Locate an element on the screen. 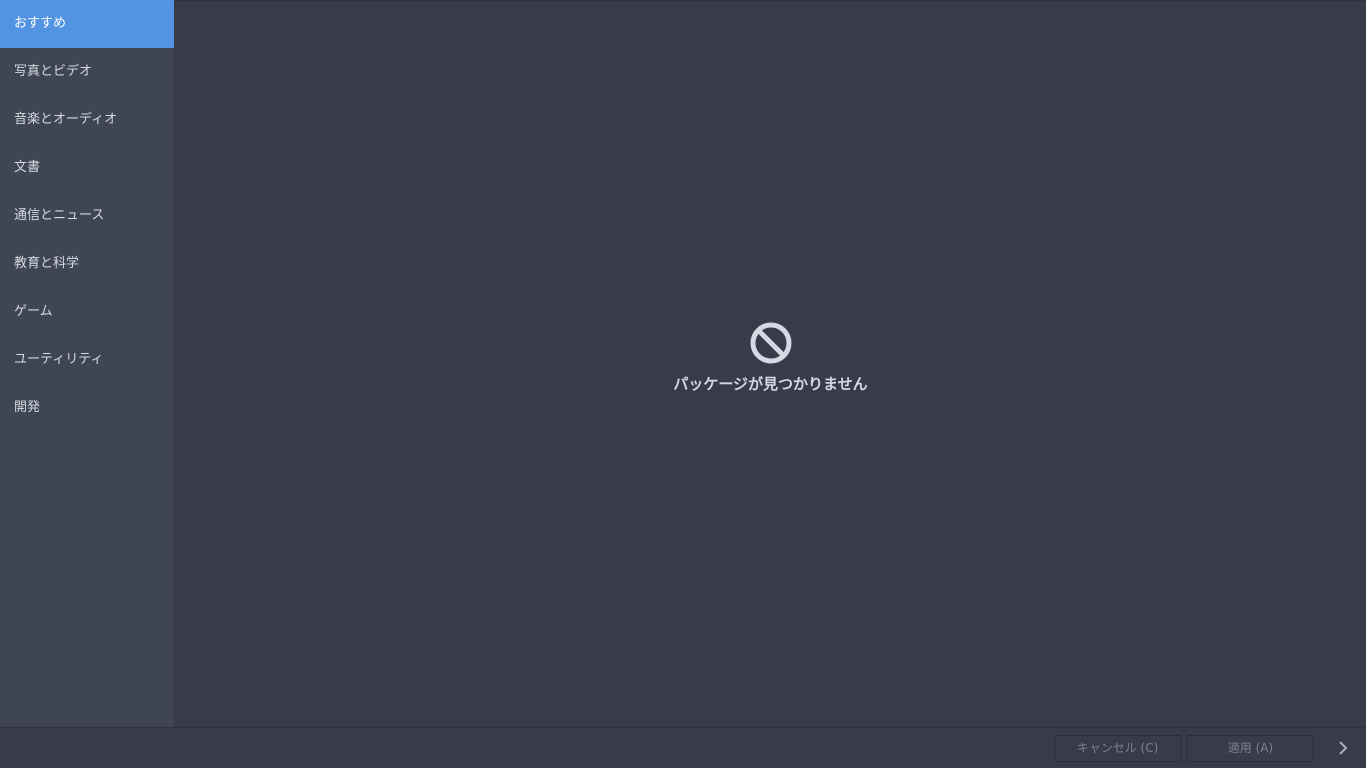 The width and height of the screenshot is (1366, 768). empty-state: パッケージが見つかりません is located at coordinates (770, 357).